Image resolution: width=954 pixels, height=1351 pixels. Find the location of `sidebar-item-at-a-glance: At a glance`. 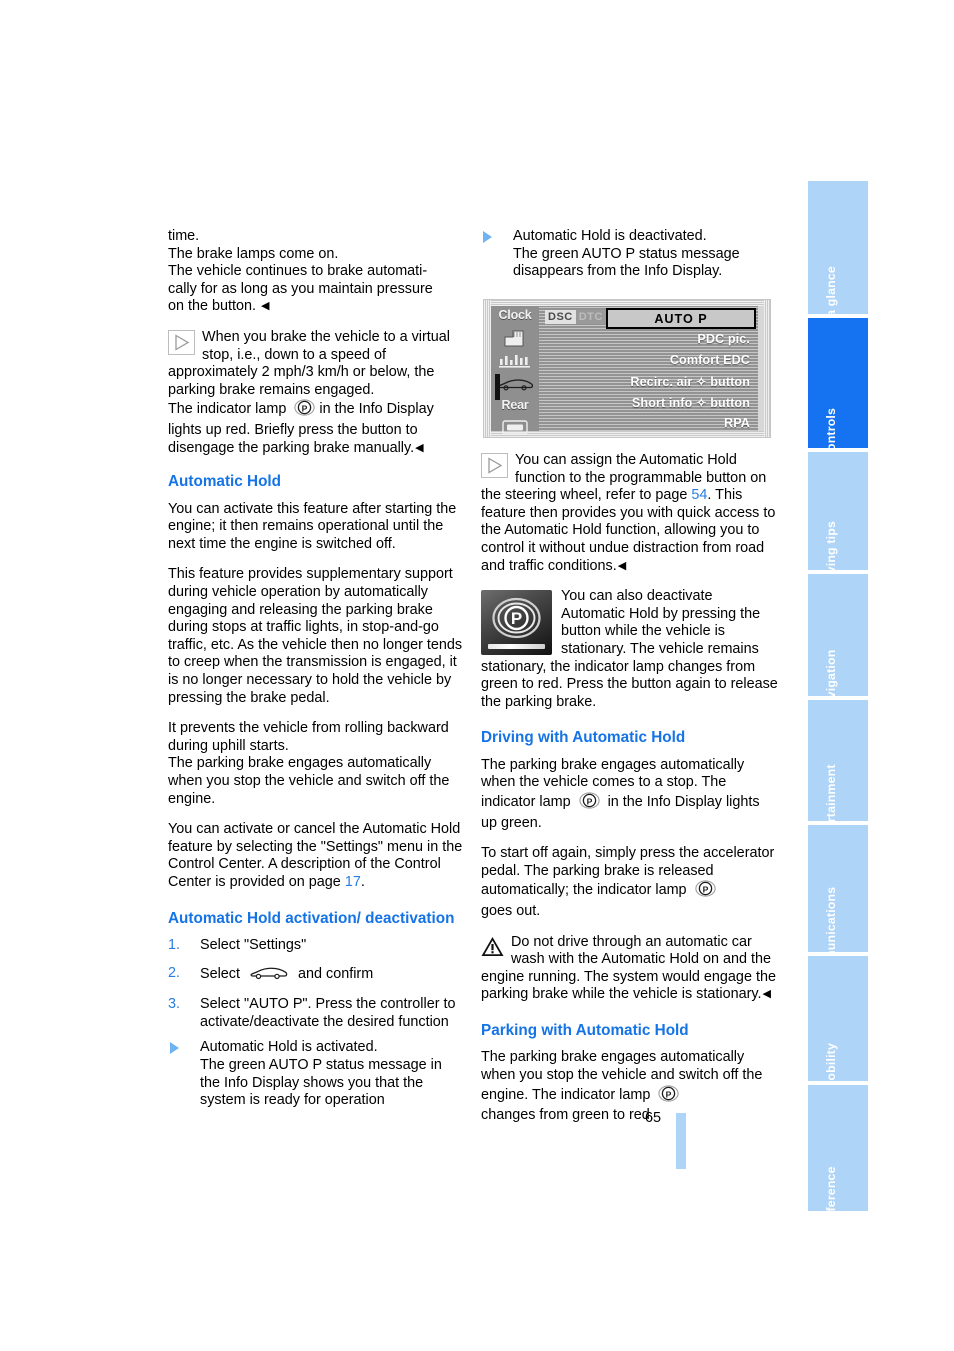

sidebar-item-at-a-glance: At a glance is located at coordinates (838, 247).